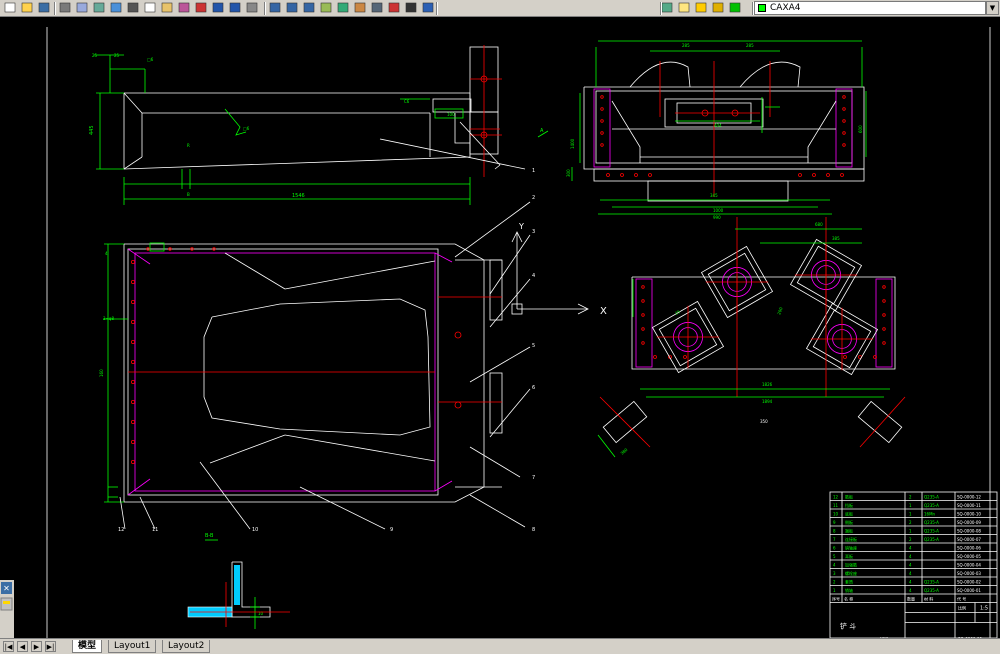 The height and width of the screenshot is (654, 1000). Describe the element at coordinates (44, 8) in the screenshot. I see `save-icon` at that location.